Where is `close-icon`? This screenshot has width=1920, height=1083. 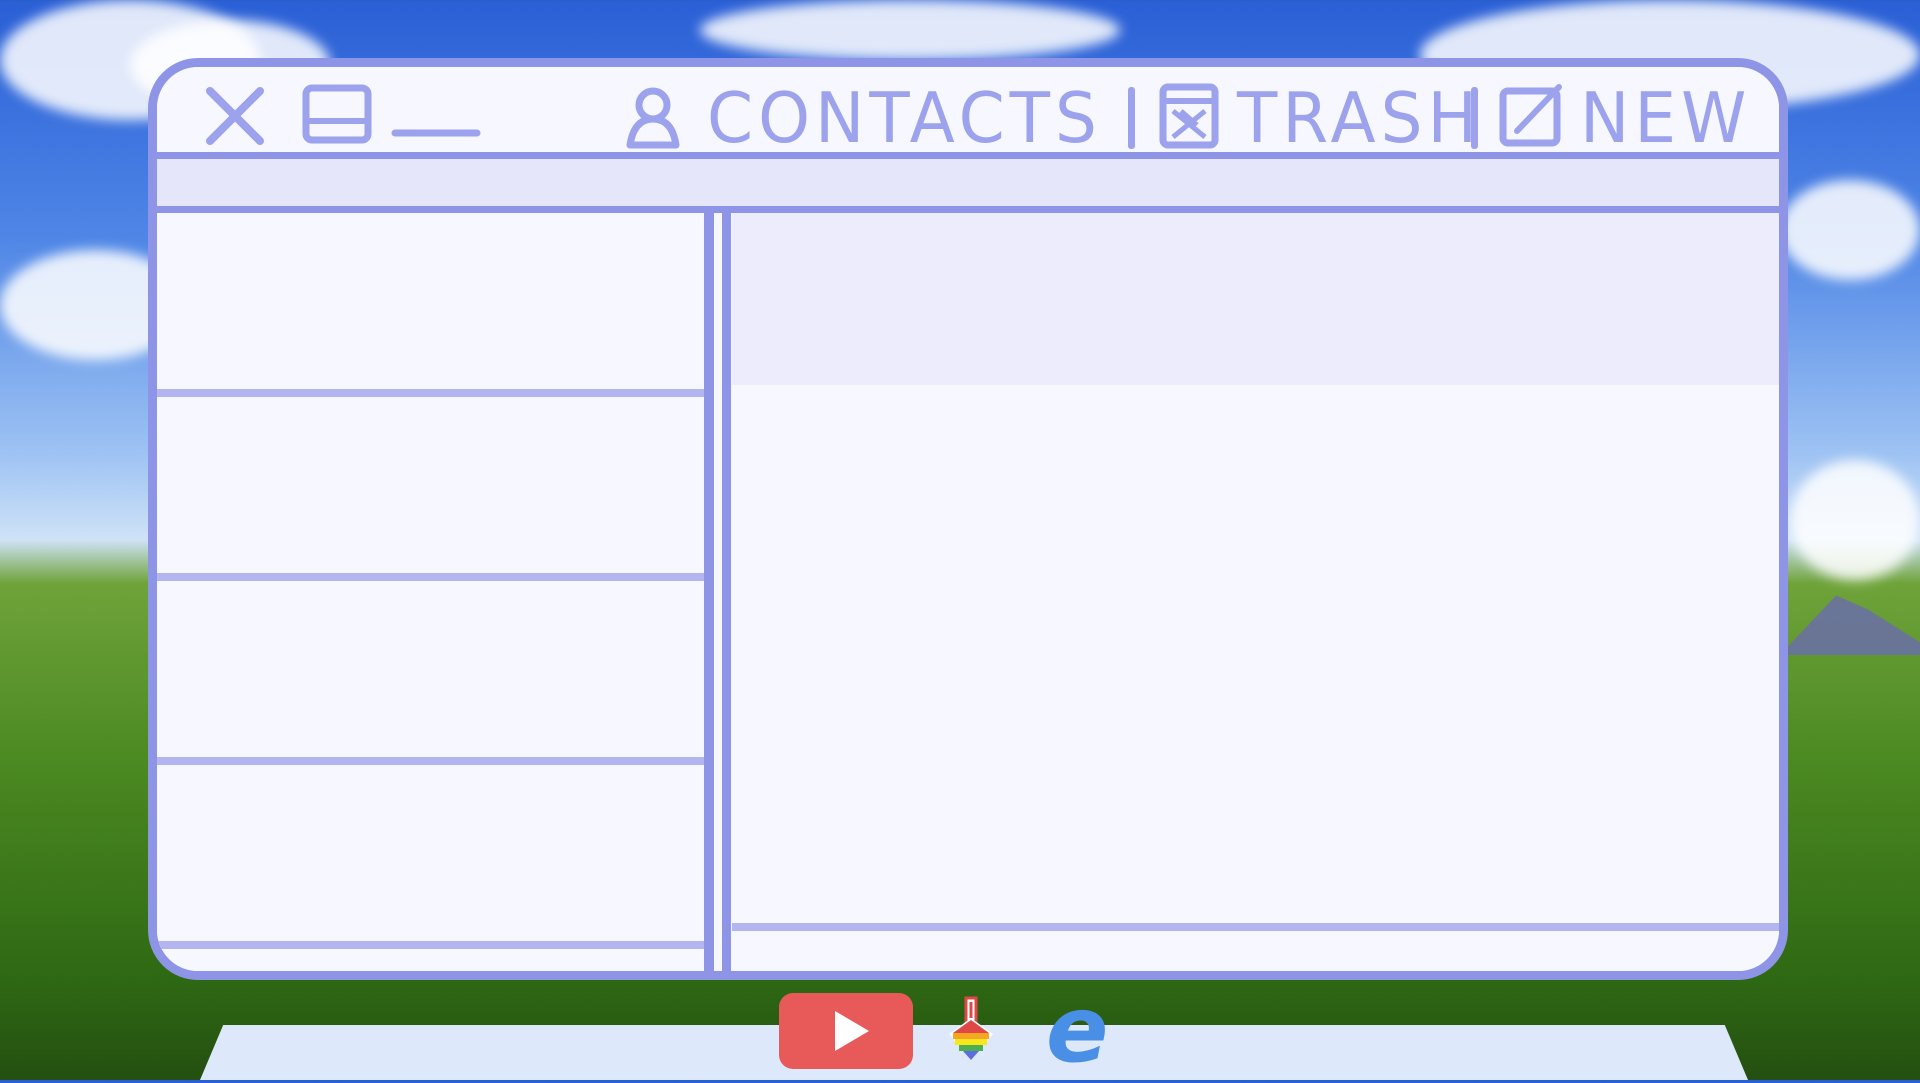 close-icon is located at coordinates (235, 116).